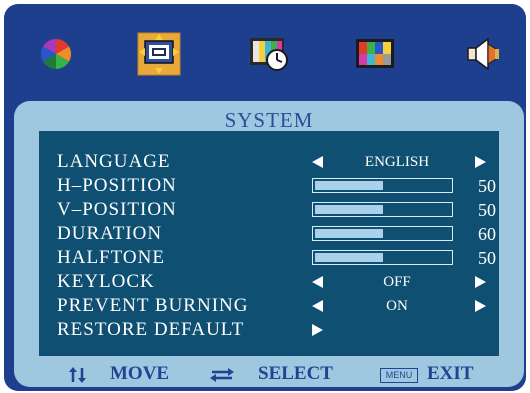 The width and height of the screenshot is (530, 393). What do you see at coordinates (277, 258) in the screenshot?
I see `menu-item-halftone: HALFTONE 50` at bounding box center [277, 258].